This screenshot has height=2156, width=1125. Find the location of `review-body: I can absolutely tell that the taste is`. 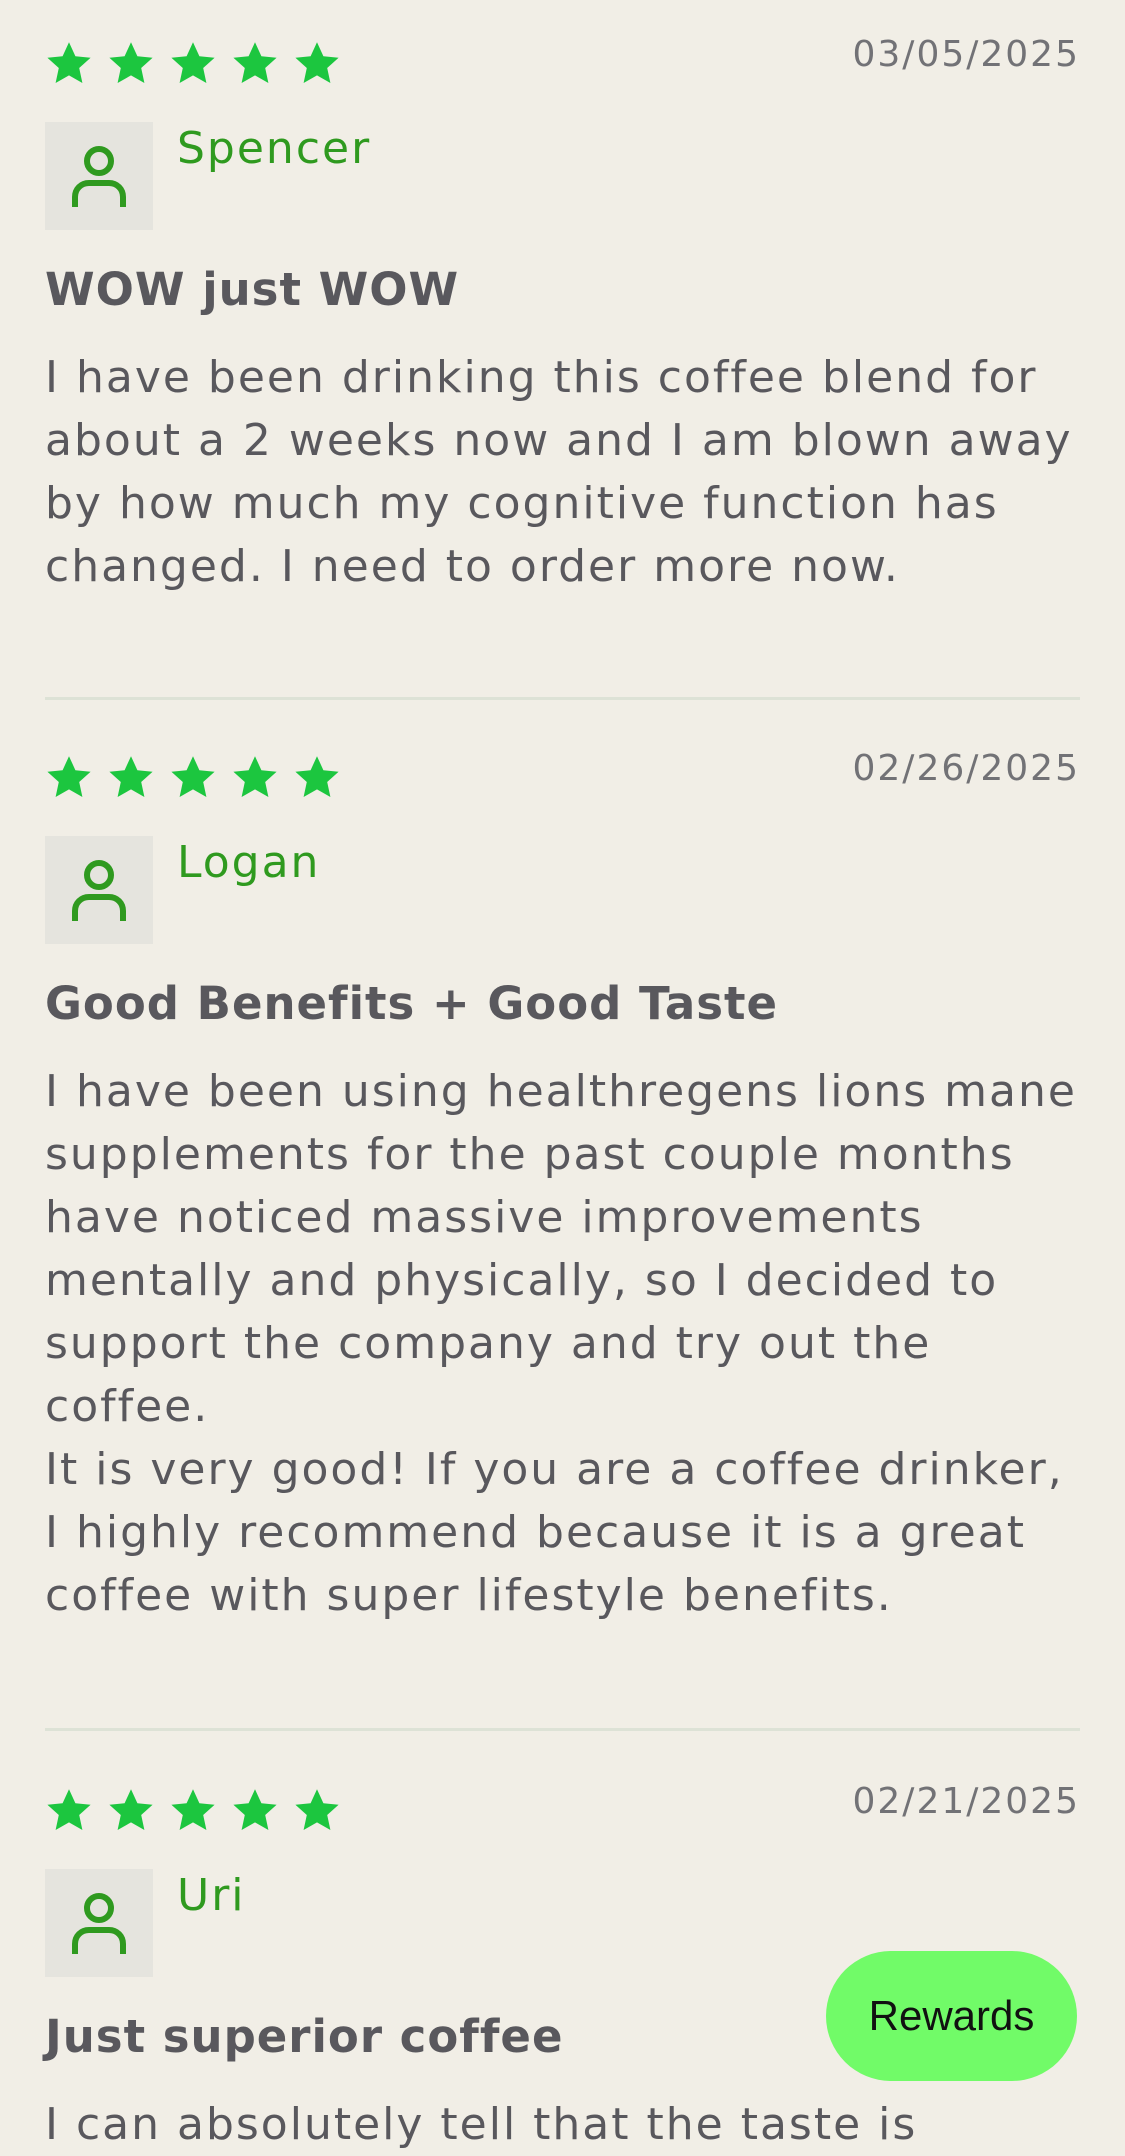

review-body: I can absolutely tell that the taste is is located at coordinates (565, 2124).